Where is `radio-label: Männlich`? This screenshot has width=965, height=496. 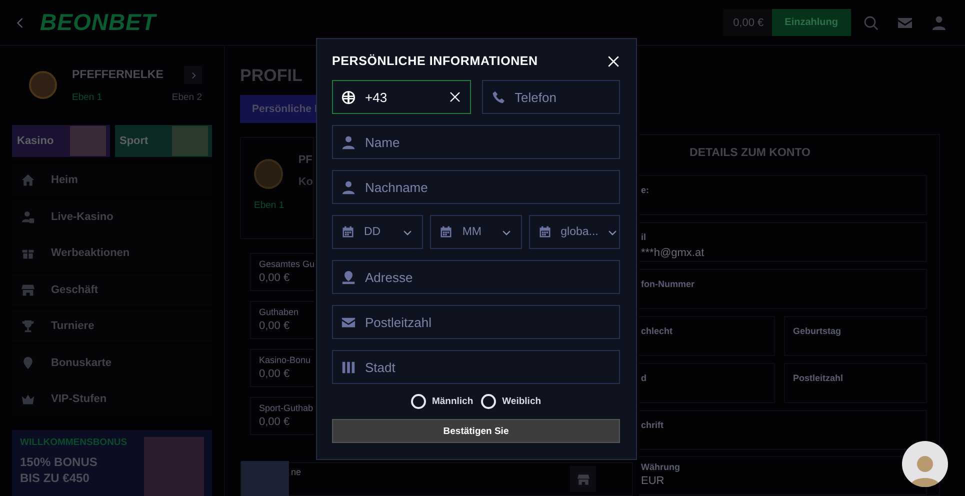 radio-label: Männlich is located at coordinates (453, 401).